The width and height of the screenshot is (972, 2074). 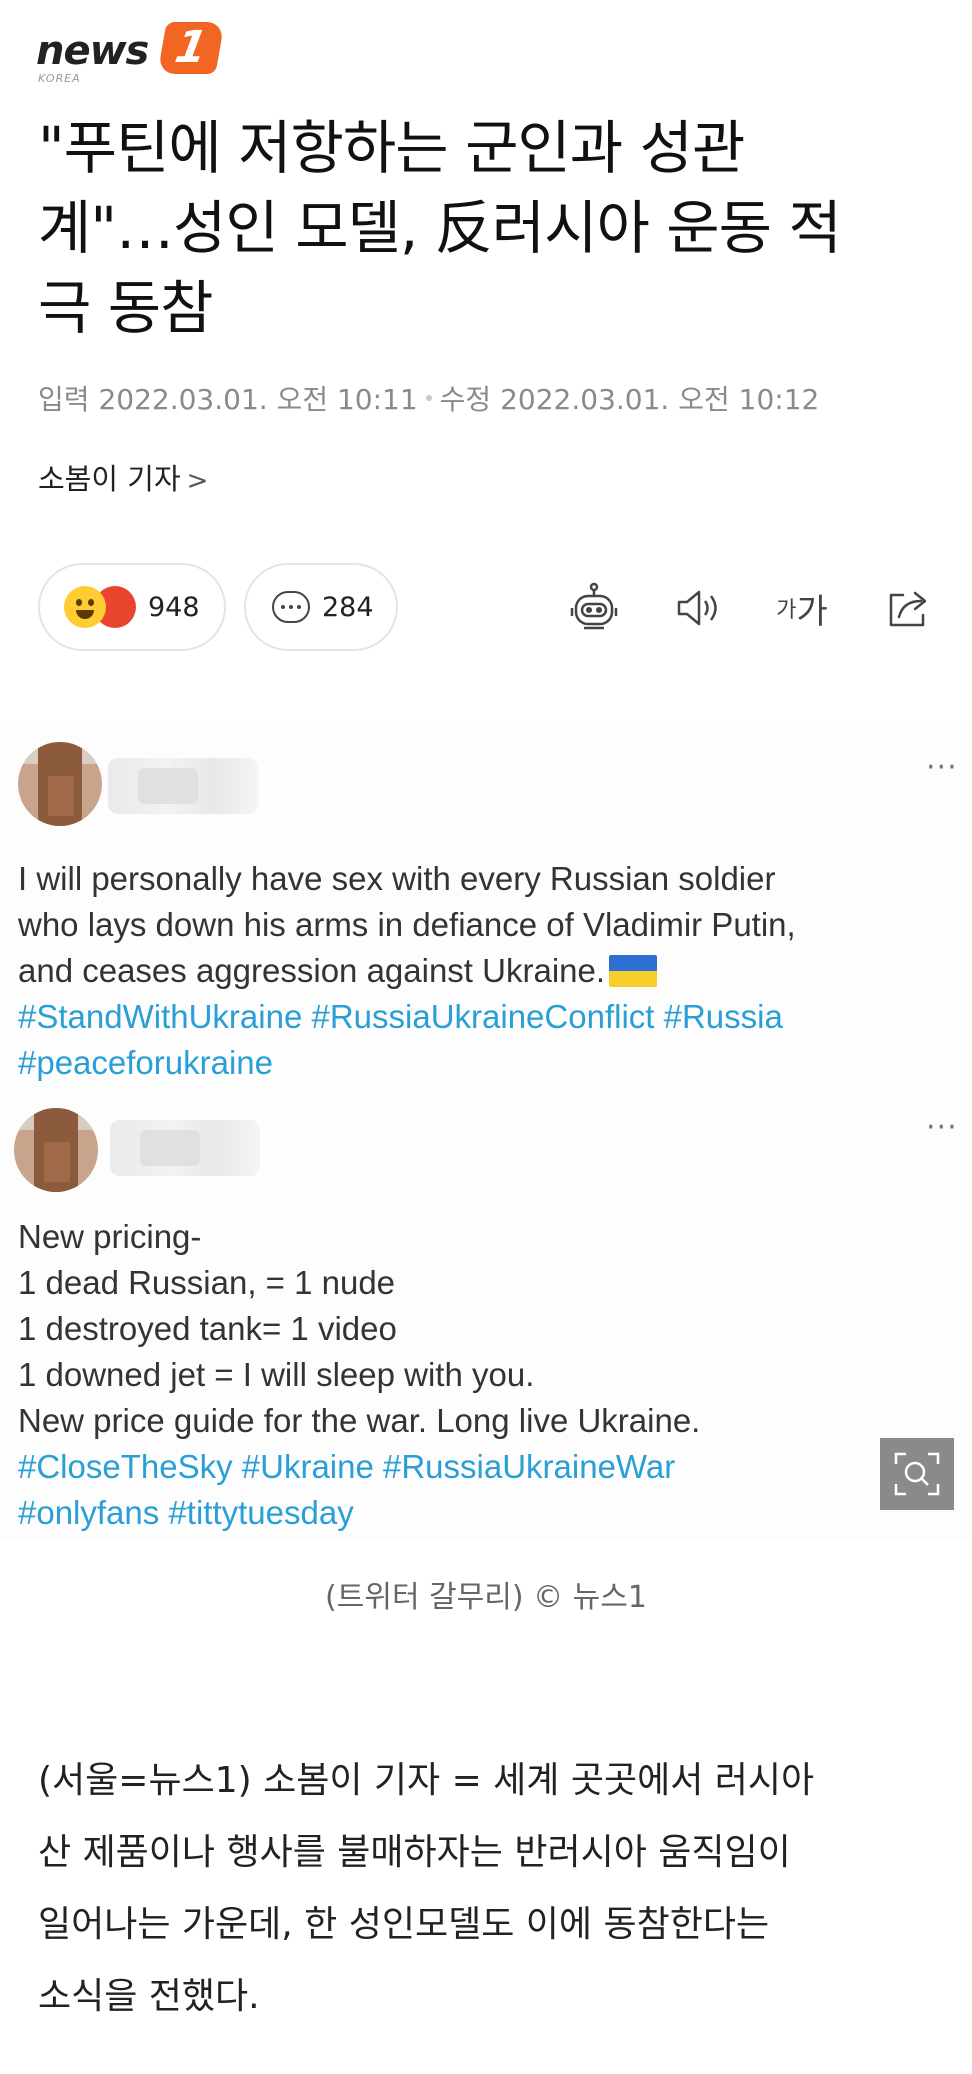 What do you see at coordinates (109, 479) in the screenshot?
I see `reporter-name: 소봄이 기자` at bounding box center [109, 479].